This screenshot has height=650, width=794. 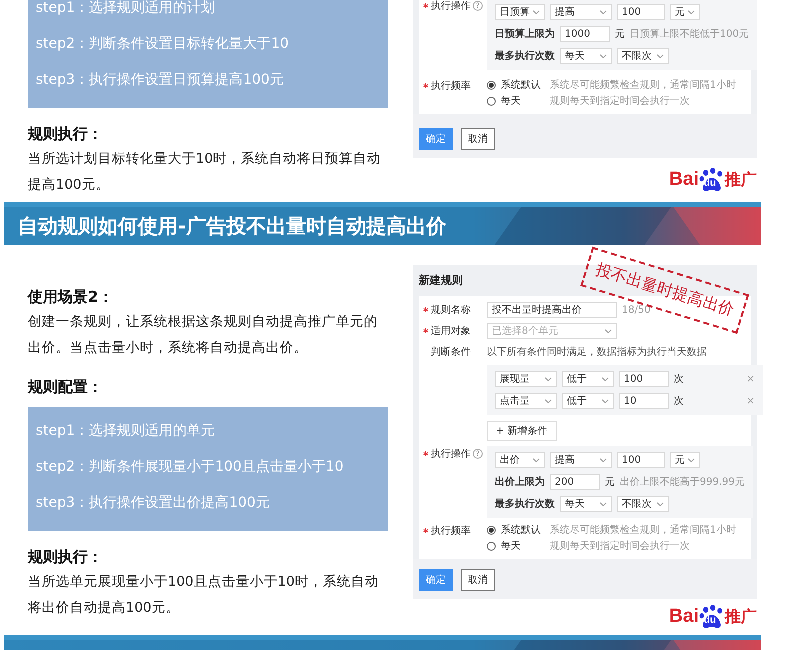 What do you see at coordinates (526, 379) in the screenshot?
I see `select-field: 展现量` at bounding box center [526, 379].